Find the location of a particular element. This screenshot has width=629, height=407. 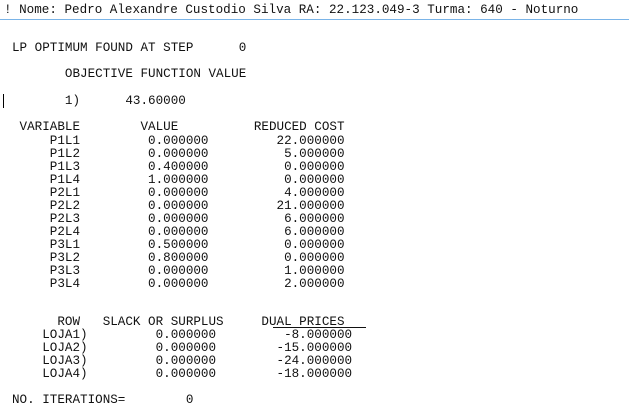

title-bar-divider is located at coordinates (314, 19).